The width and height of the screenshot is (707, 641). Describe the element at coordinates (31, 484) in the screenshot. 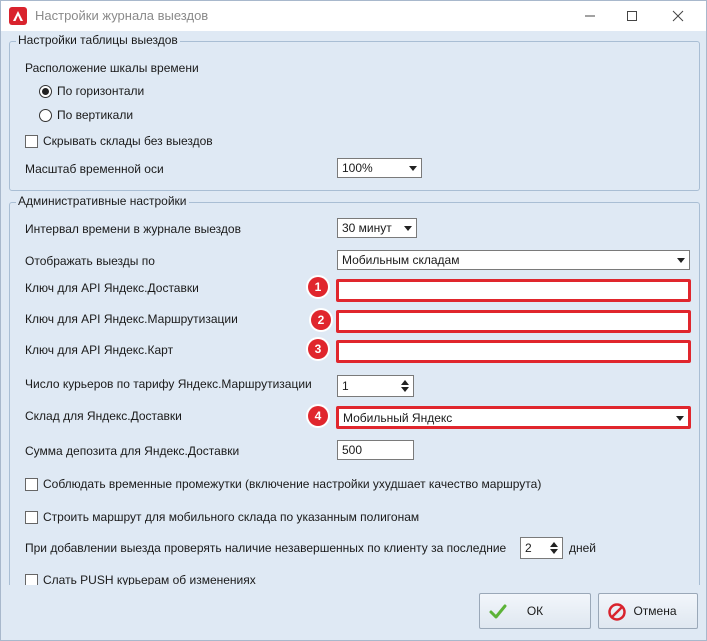

I see `respect-time-checkbox` at that location.